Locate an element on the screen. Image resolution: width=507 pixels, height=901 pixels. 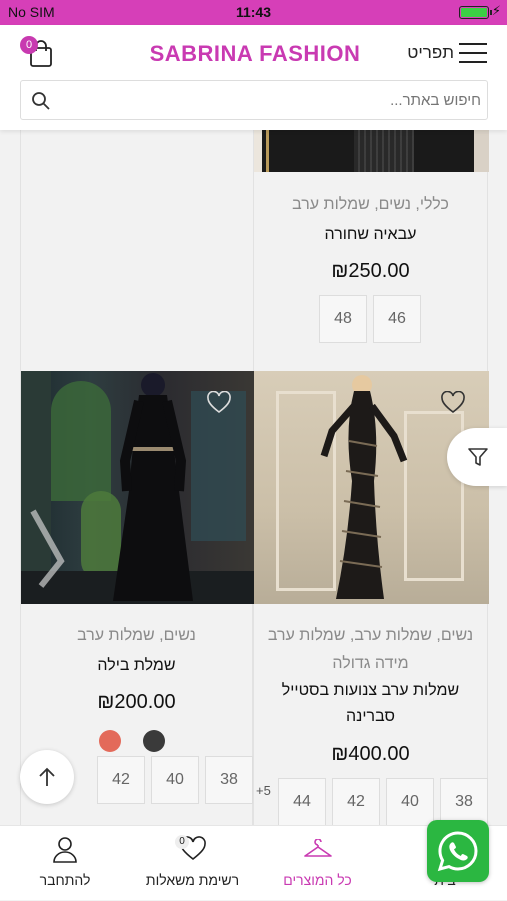
whatsapp-icon is located at coordinates (457, 851).